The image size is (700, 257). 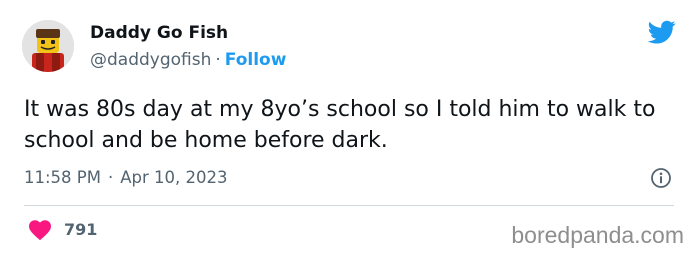 What do you see at coordinates (159, 33) in the screenshot?
I see `author-display-name: Daddy Go Fish` at bounding box center [159, 33].